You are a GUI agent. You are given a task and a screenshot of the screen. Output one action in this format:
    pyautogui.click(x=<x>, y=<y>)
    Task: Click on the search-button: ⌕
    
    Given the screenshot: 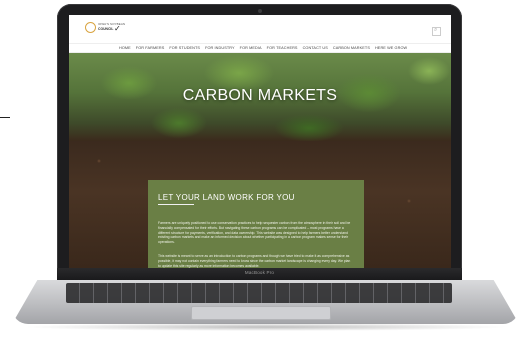 What is the action you would take?
    pyautogui.click(x=436, y=31)
    